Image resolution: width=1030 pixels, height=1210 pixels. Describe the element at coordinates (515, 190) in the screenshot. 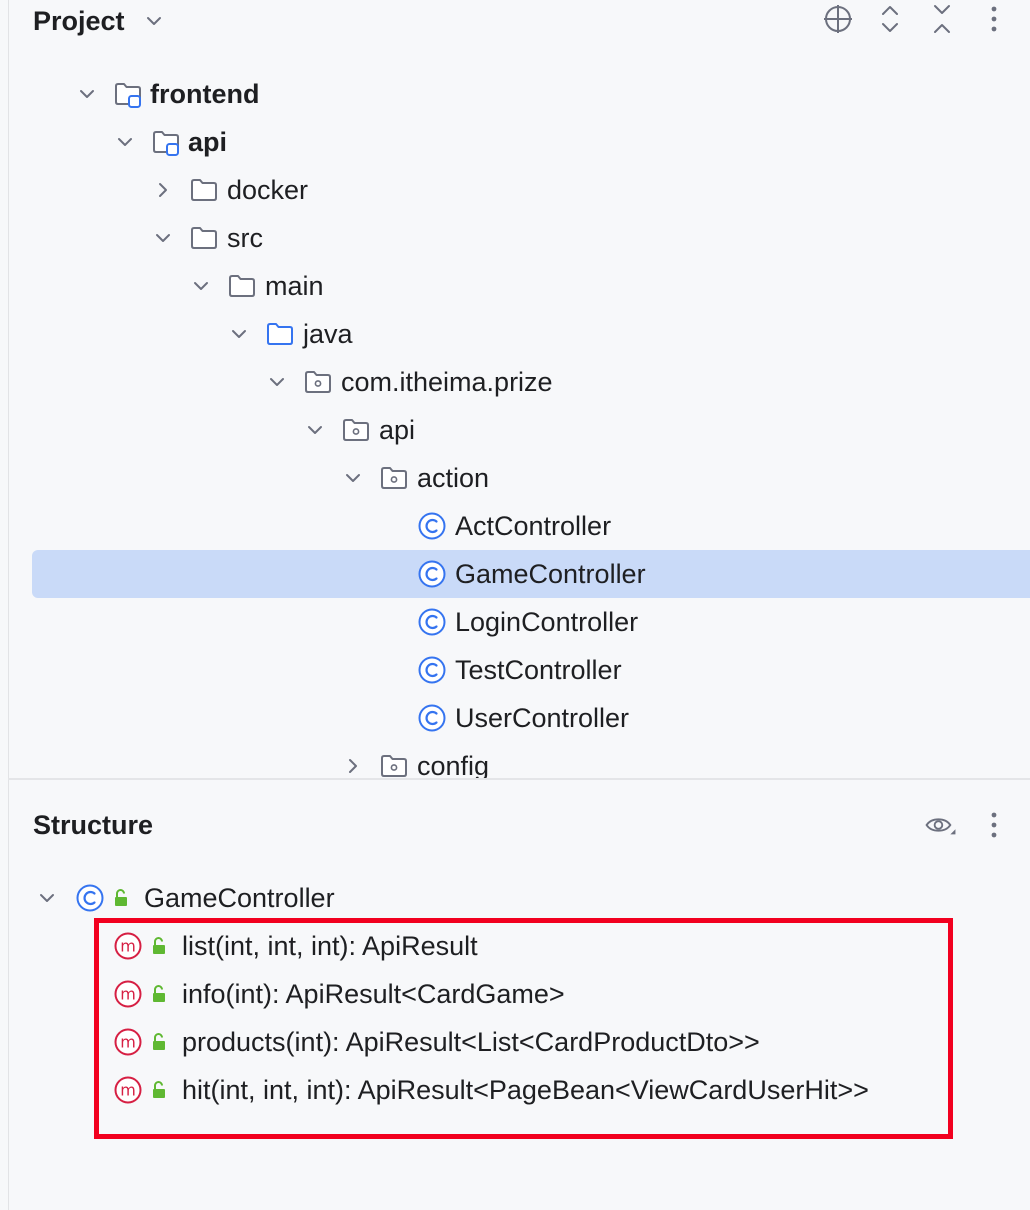

I see `tree-item: docker` at that location.